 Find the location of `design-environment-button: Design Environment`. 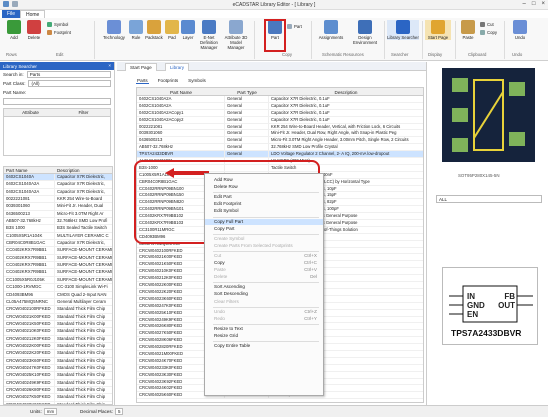

design-environment-button: Design Environment is located at coordinates (365, 32).